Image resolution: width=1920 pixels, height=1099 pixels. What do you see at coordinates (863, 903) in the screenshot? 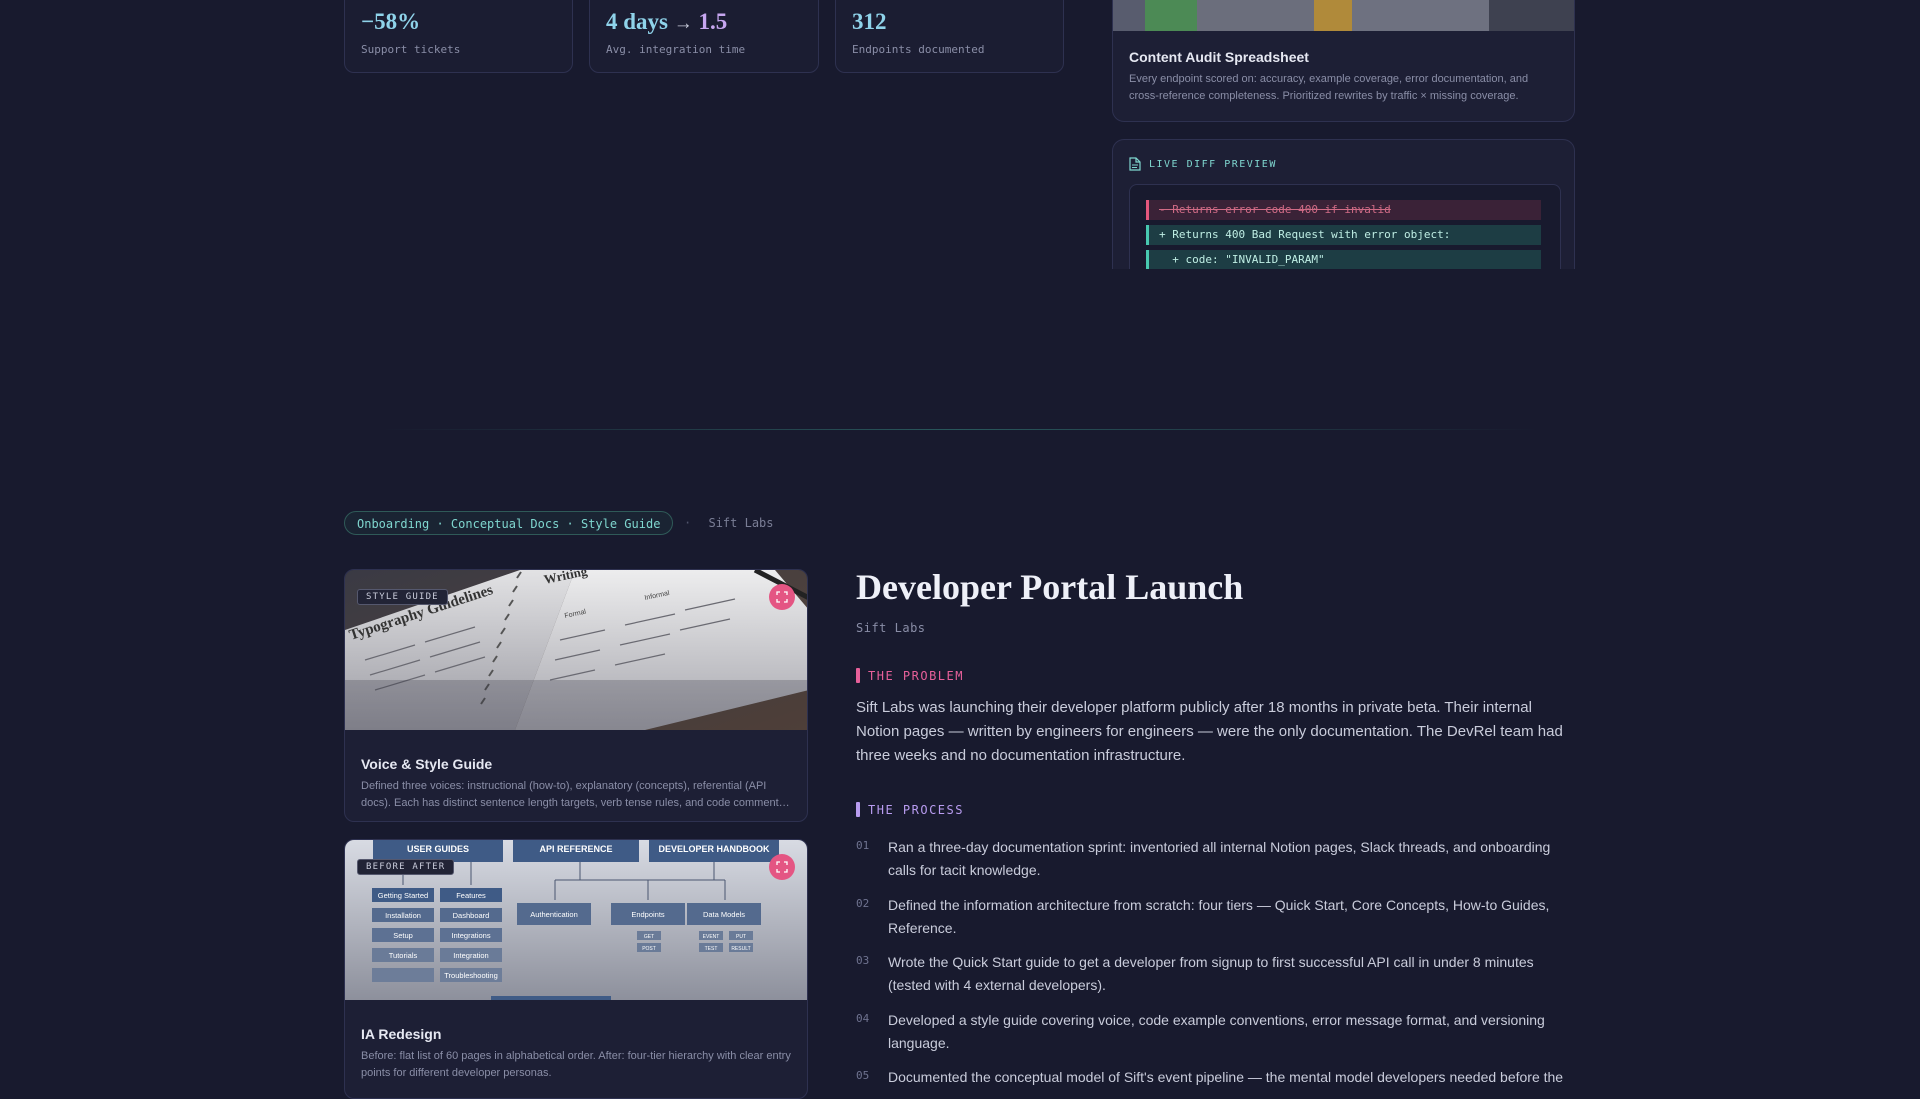
I see `step-number: 02` at bounding box center [863, 903].